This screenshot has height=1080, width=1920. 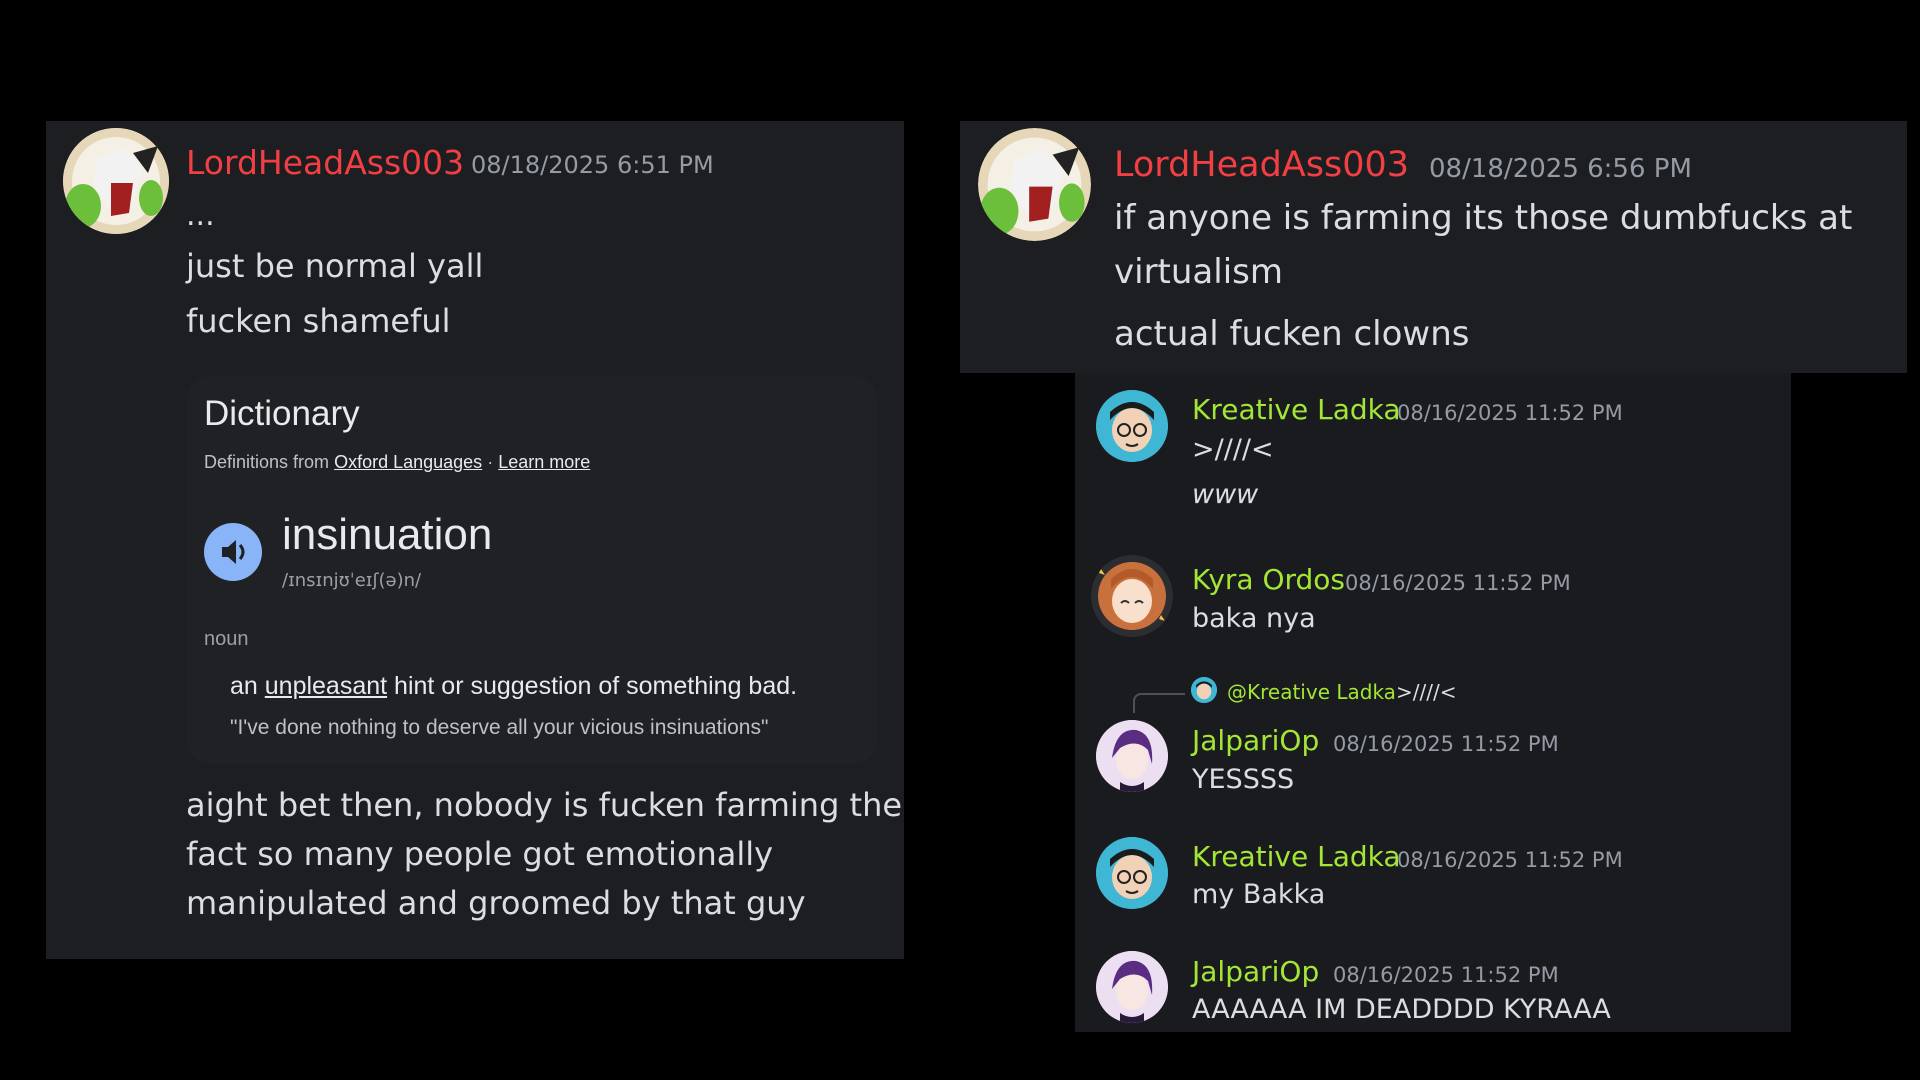 I want to click on username: Kyra Ordos, so click(x=1268, y=579).